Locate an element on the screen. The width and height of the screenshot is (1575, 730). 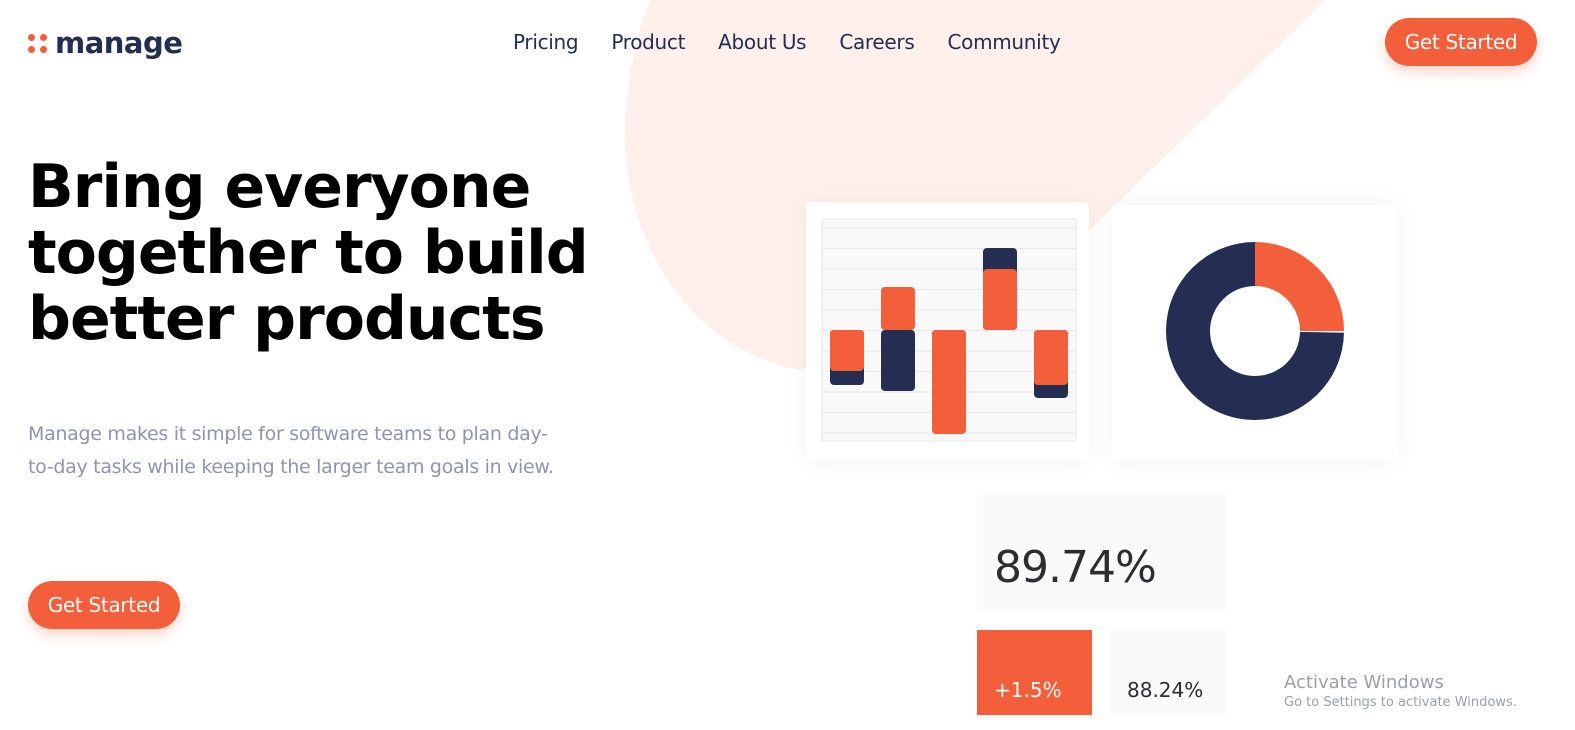
stat-main-value: 89.74% is located at coordinates (1075, 567).